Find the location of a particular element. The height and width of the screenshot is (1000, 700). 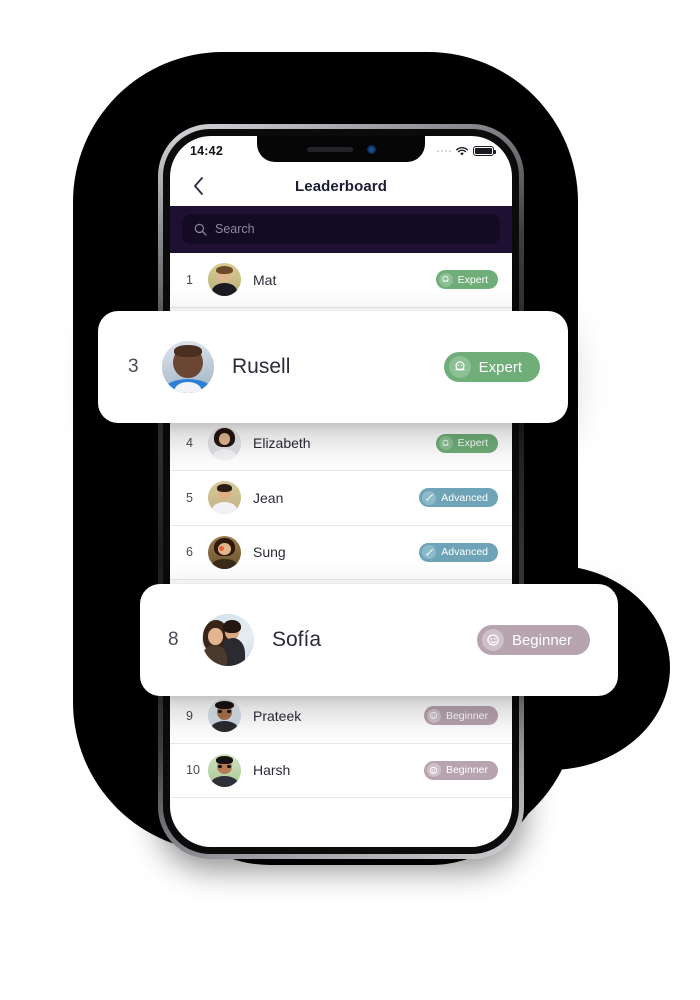

rank-number: 5 is located at coordinates (189, 497).